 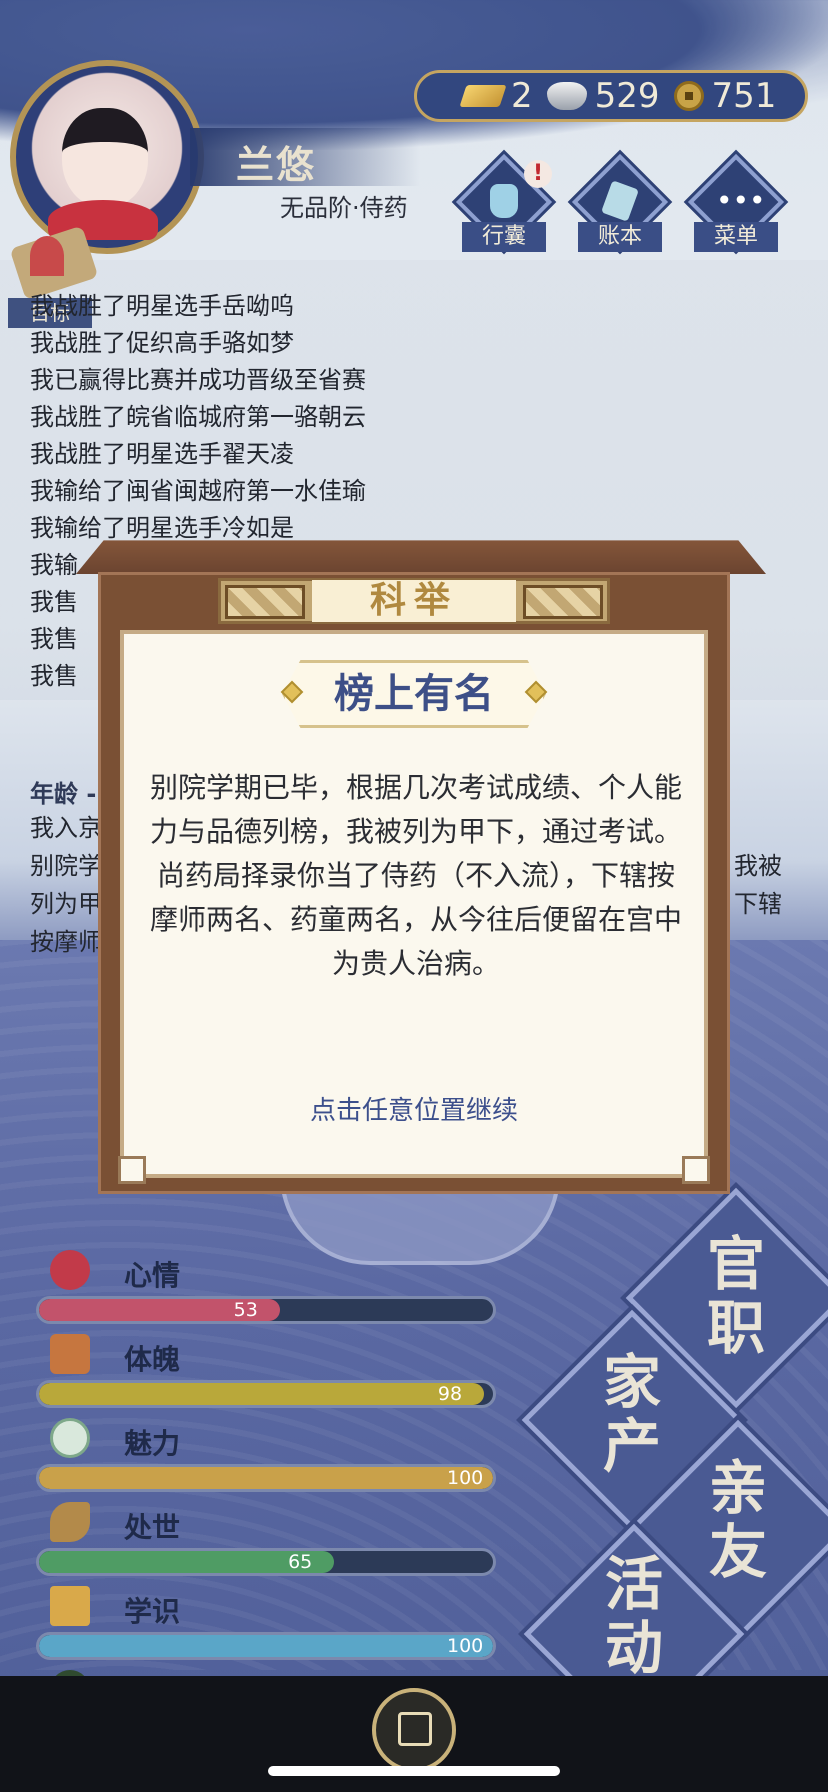 What do you see at coordinates (504, 237) in the screenshot?
I see `bag-label: 行囊` at bounding box center [504, 237].